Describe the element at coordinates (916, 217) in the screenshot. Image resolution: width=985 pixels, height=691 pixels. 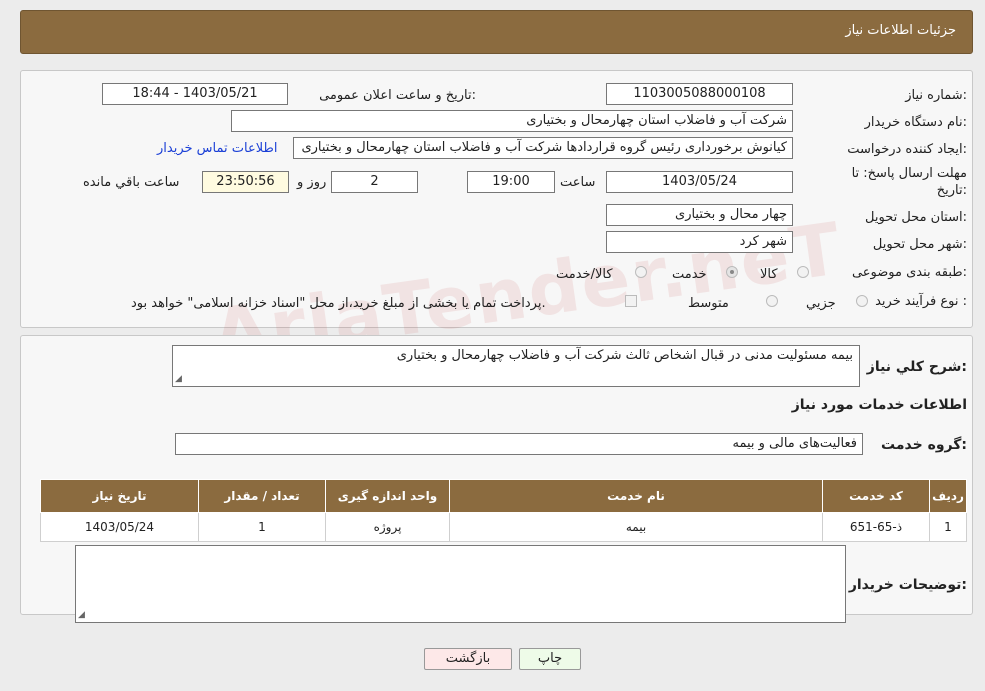
I see `province-label: استان محل تحویل:` at that location.